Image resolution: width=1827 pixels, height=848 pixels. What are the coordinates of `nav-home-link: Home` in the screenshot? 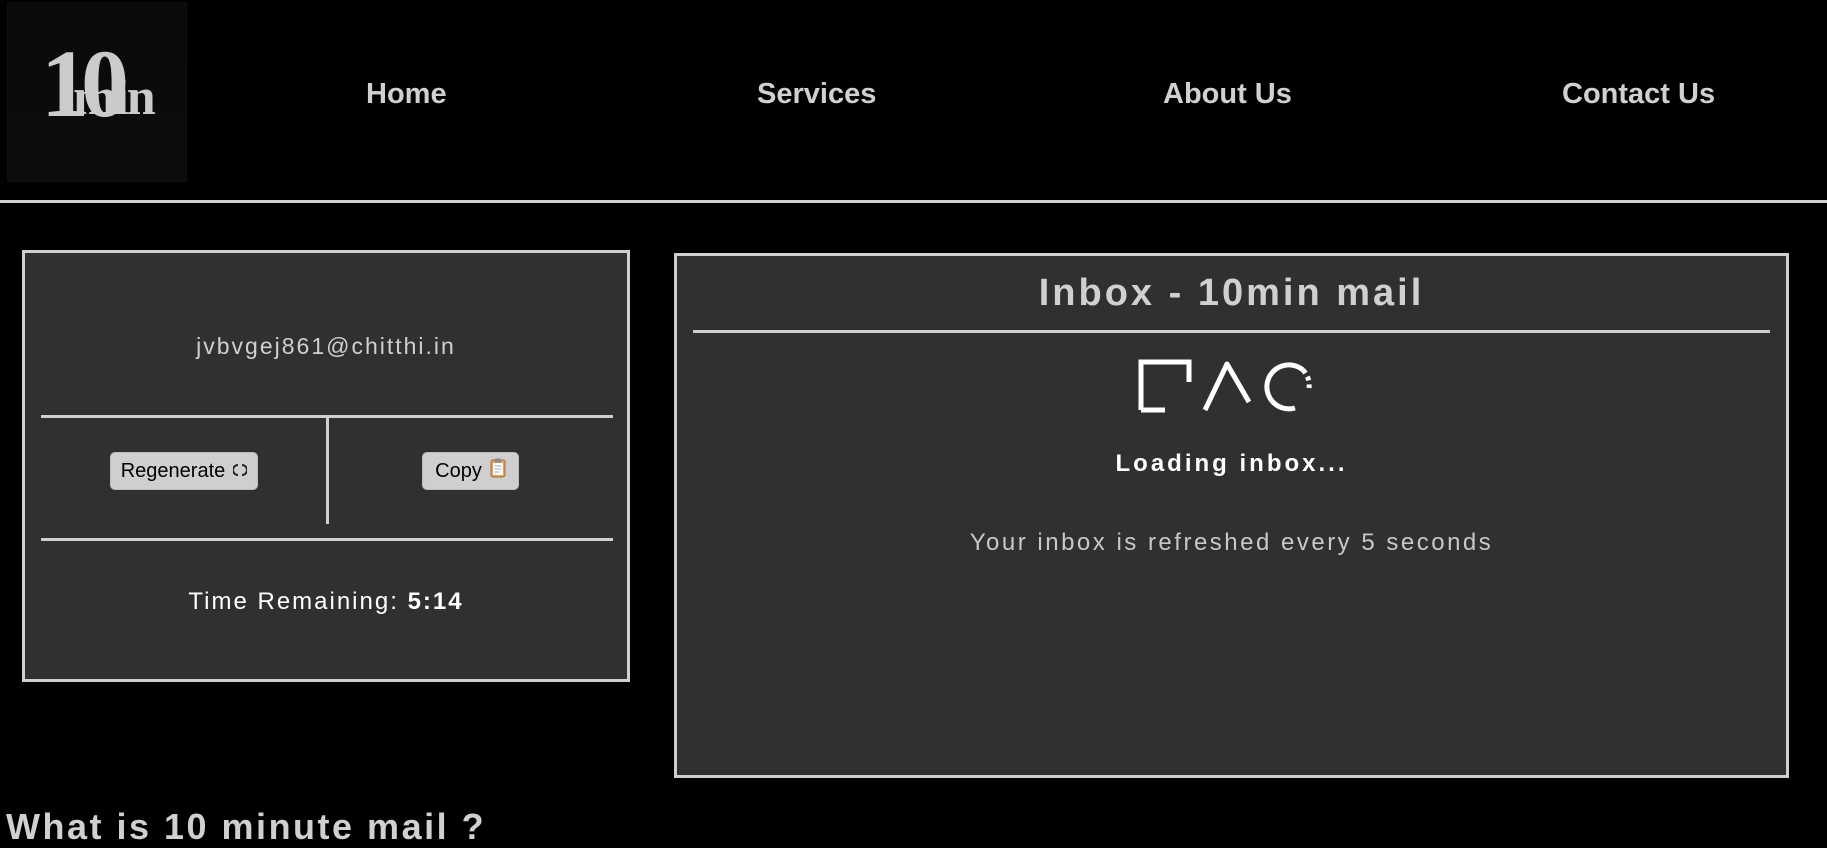 It's located at (406, 94).